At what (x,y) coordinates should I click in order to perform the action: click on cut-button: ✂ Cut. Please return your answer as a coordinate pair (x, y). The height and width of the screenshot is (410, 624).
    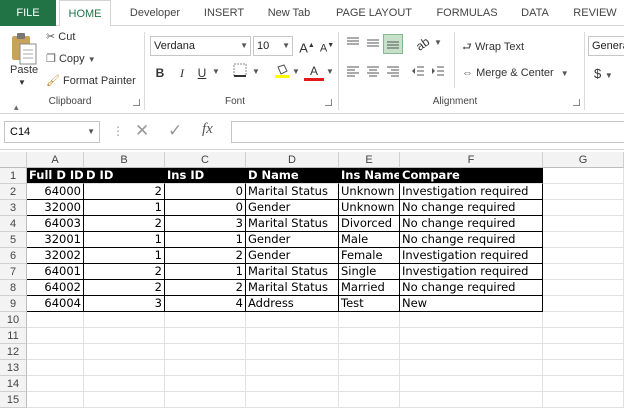
    Looking at the image, I should click on (60, 36).